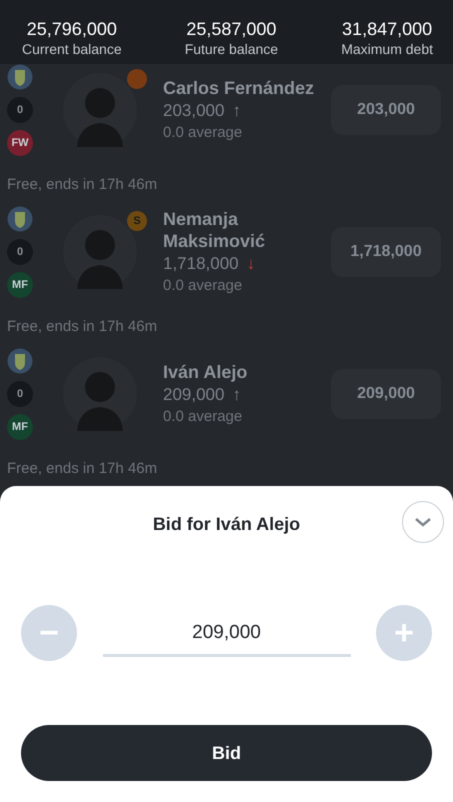  Describe the element at coordinates (209, 264) in the screenshot. I see `player-price: 1,718,000 ↓` at that location.